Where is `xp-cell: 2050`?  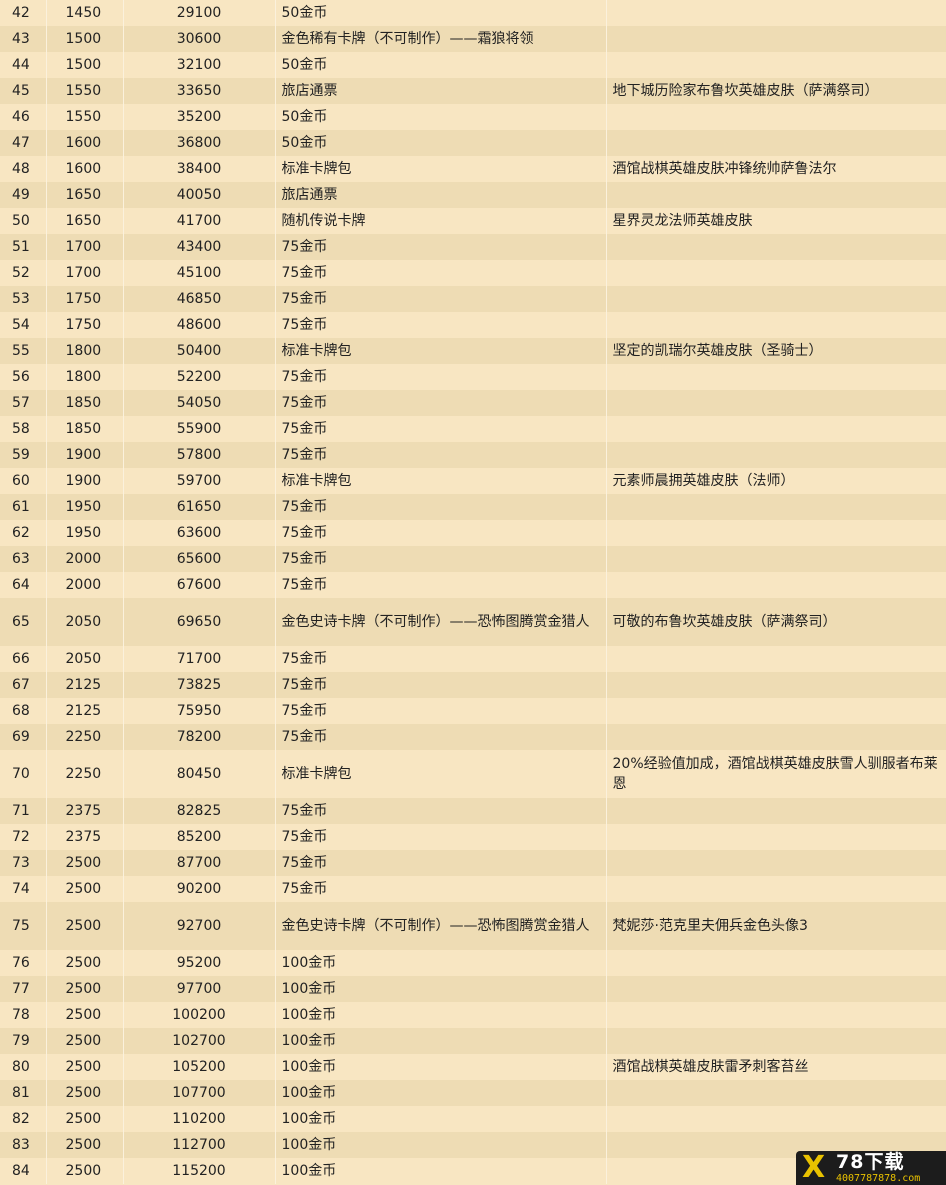
xp-cell: 2050 is located at coordinates (85, 659).